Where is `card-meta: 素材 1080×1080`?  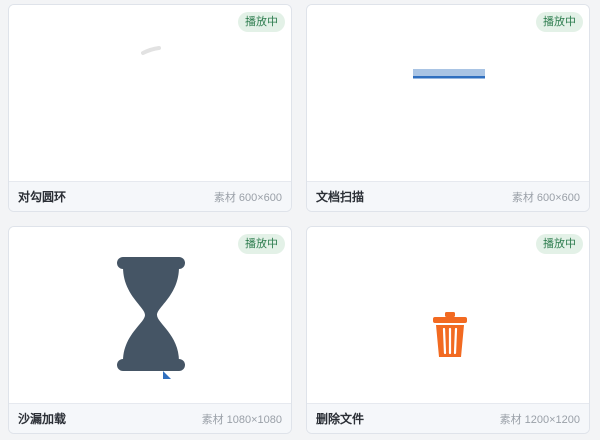 card-meta: 素材 1080×1080 is located at coordinates (242, 419).